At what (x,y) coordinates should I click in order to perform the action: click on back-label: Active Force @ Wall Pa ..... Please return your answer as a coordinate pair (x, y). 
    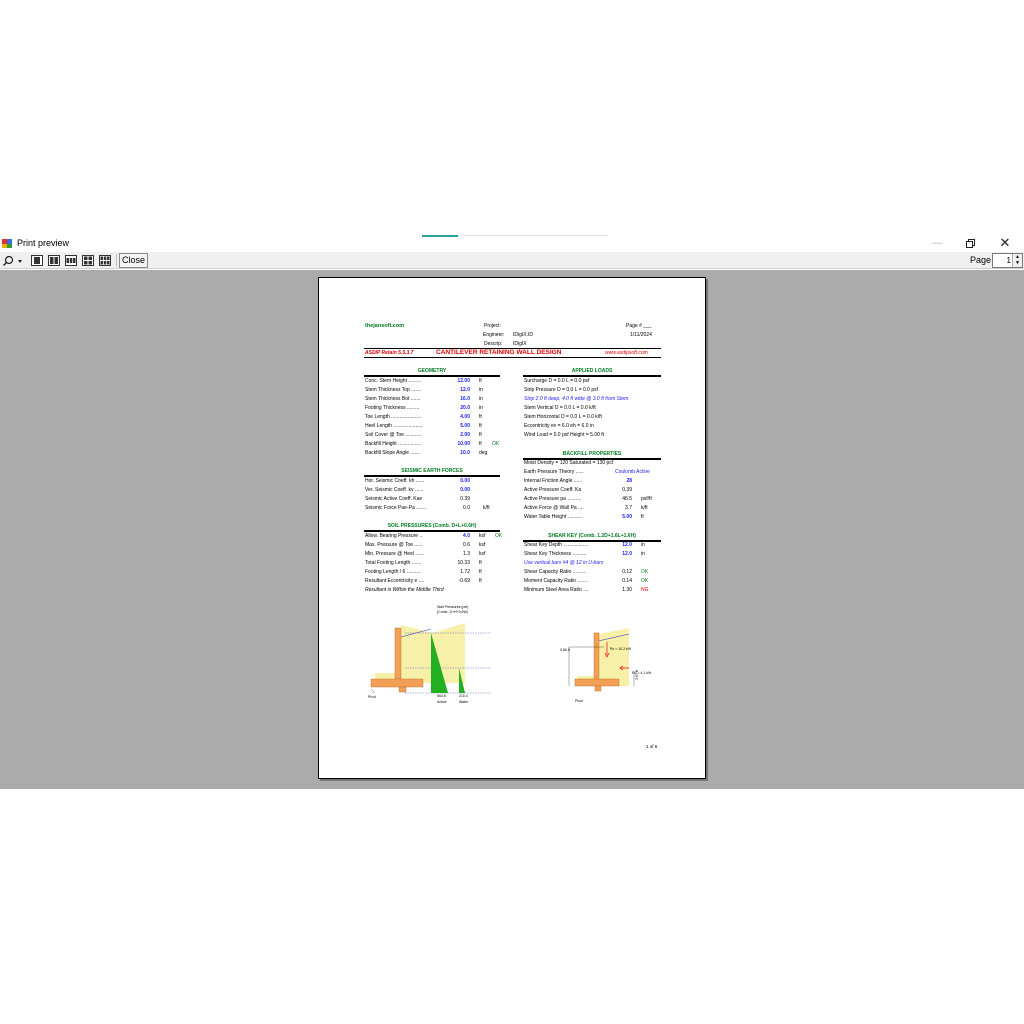
    Looking at the image, I should click on (554, 508).